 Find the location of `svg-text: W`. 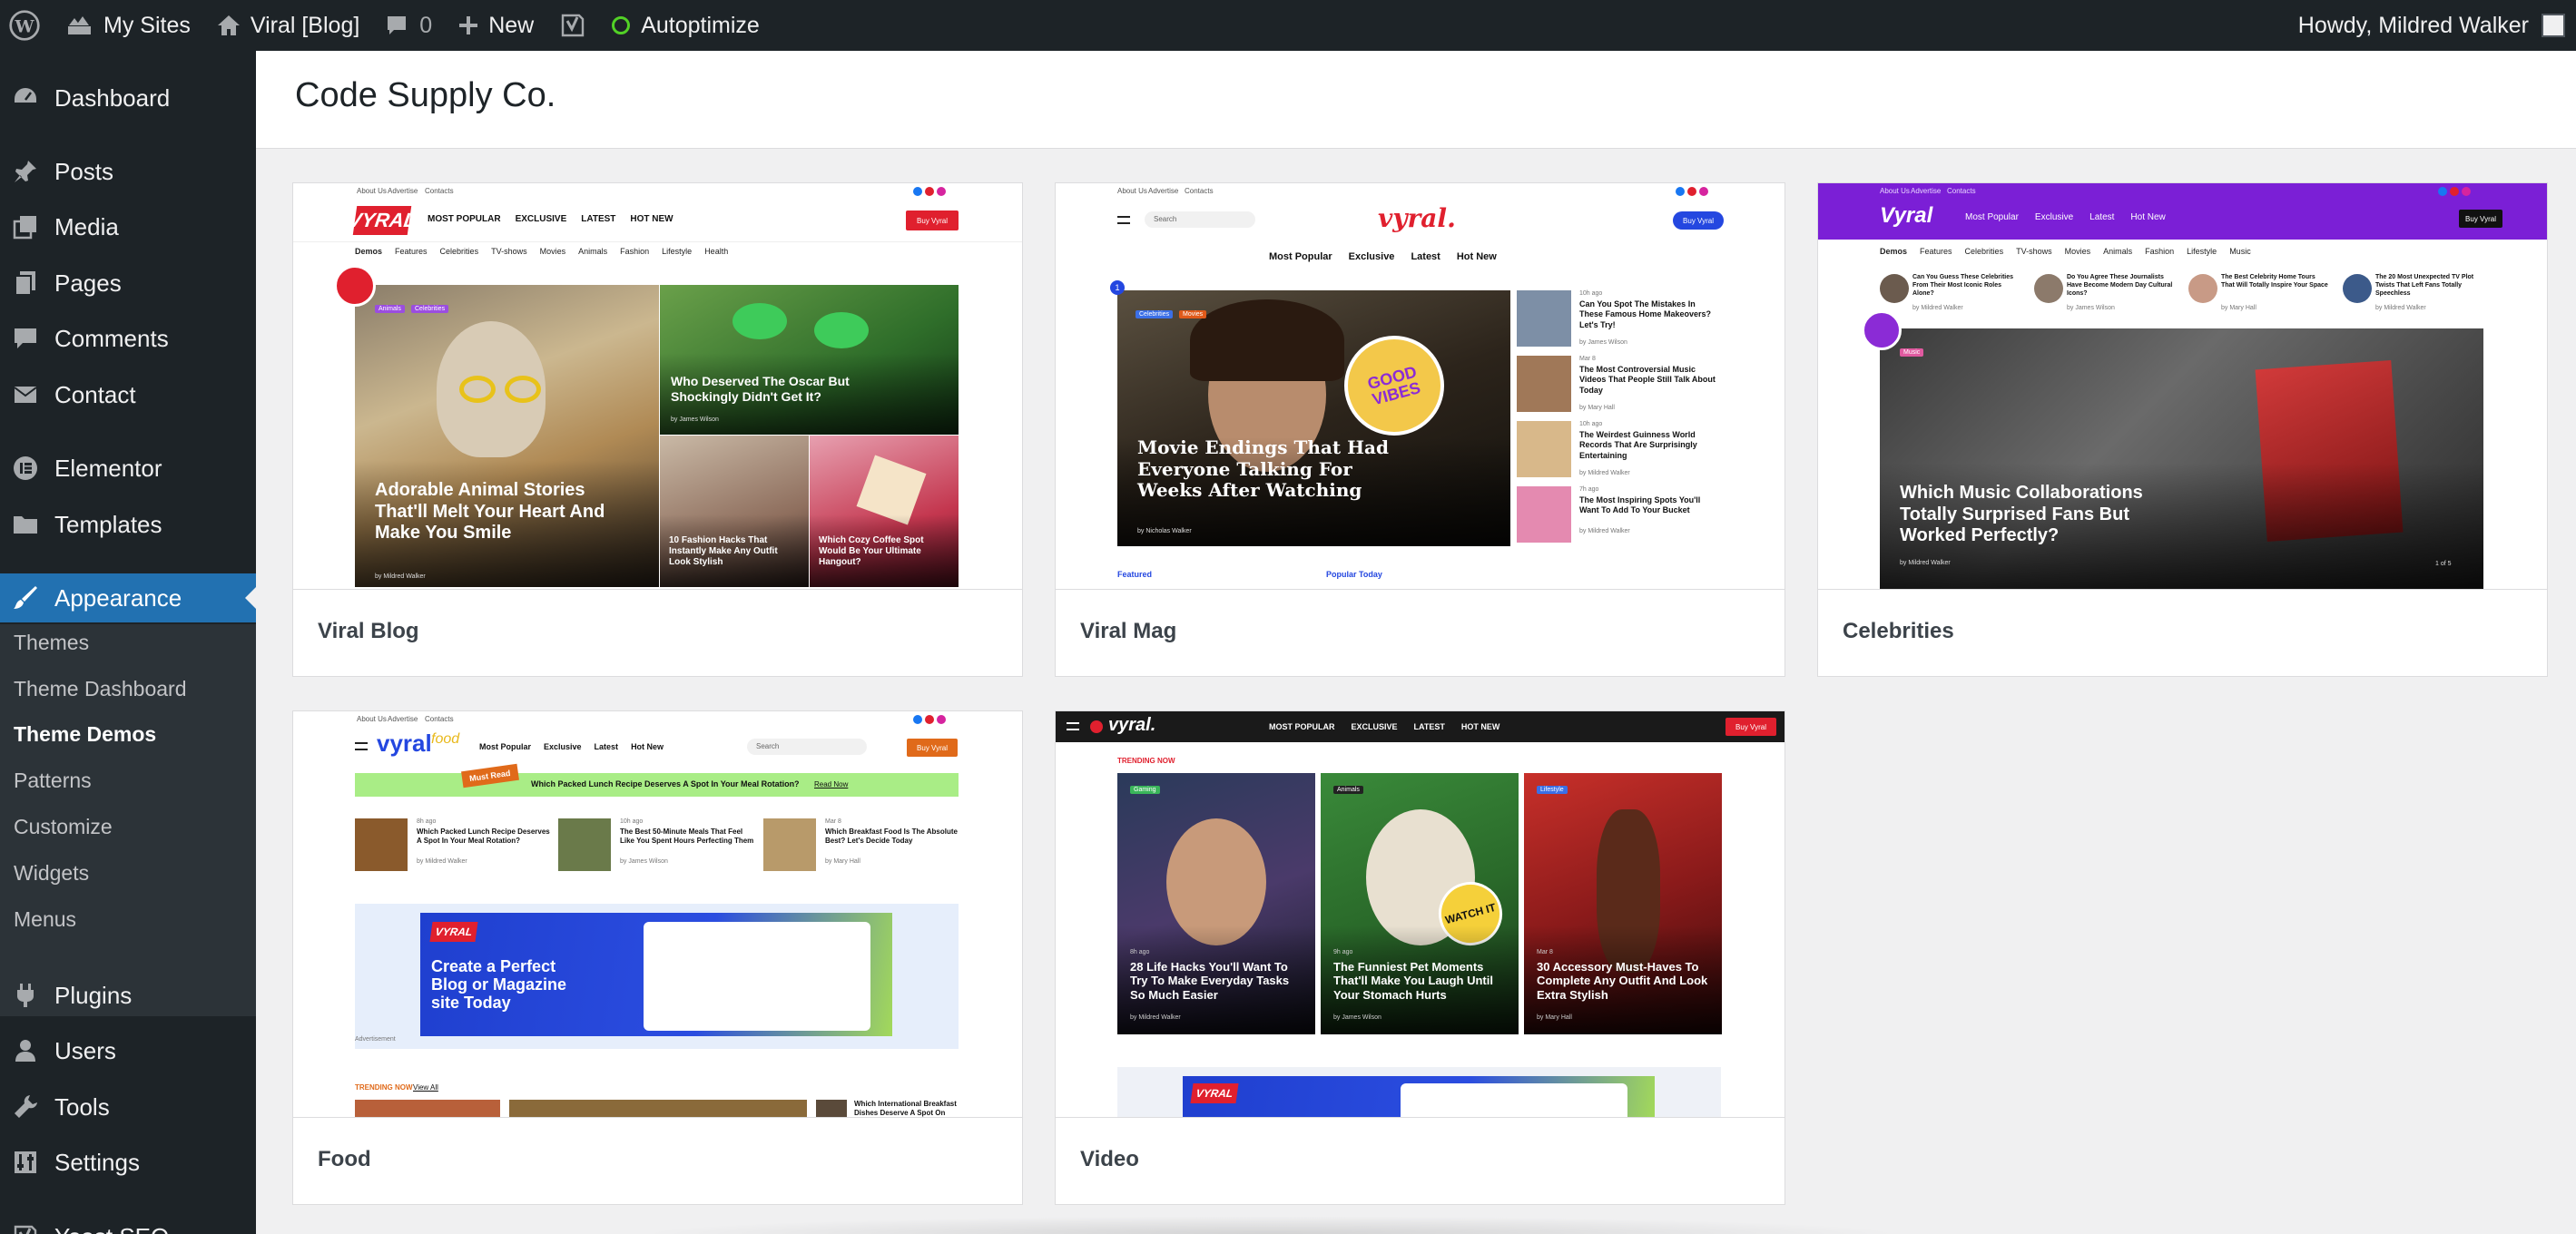

svg-text: W is located at coordinates (25, 27).